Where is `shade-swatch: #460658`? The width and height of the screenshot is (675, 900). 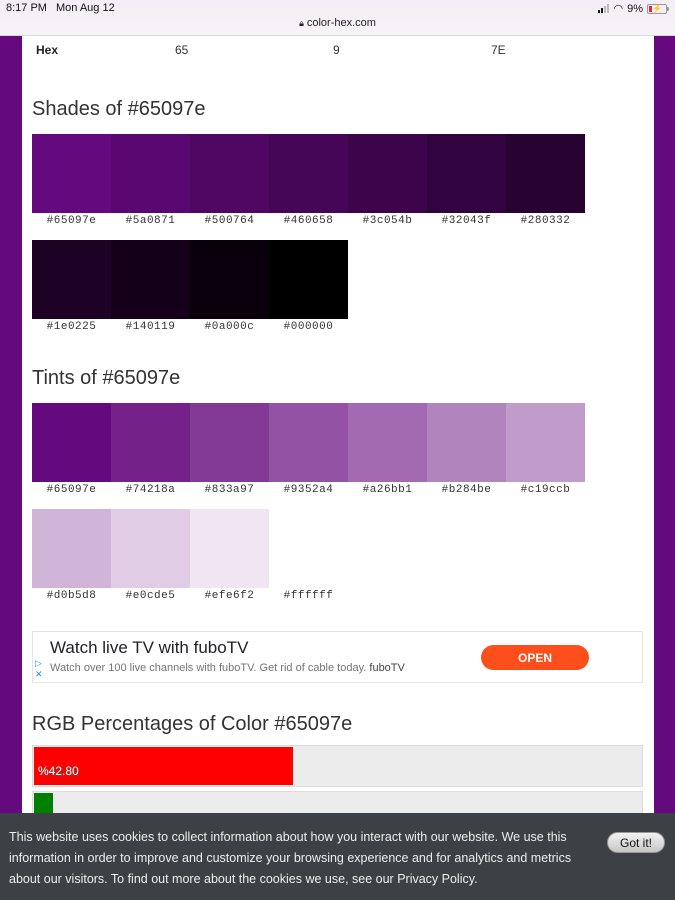 shade-swatch: #460658 is located at coordinates (308, 180).